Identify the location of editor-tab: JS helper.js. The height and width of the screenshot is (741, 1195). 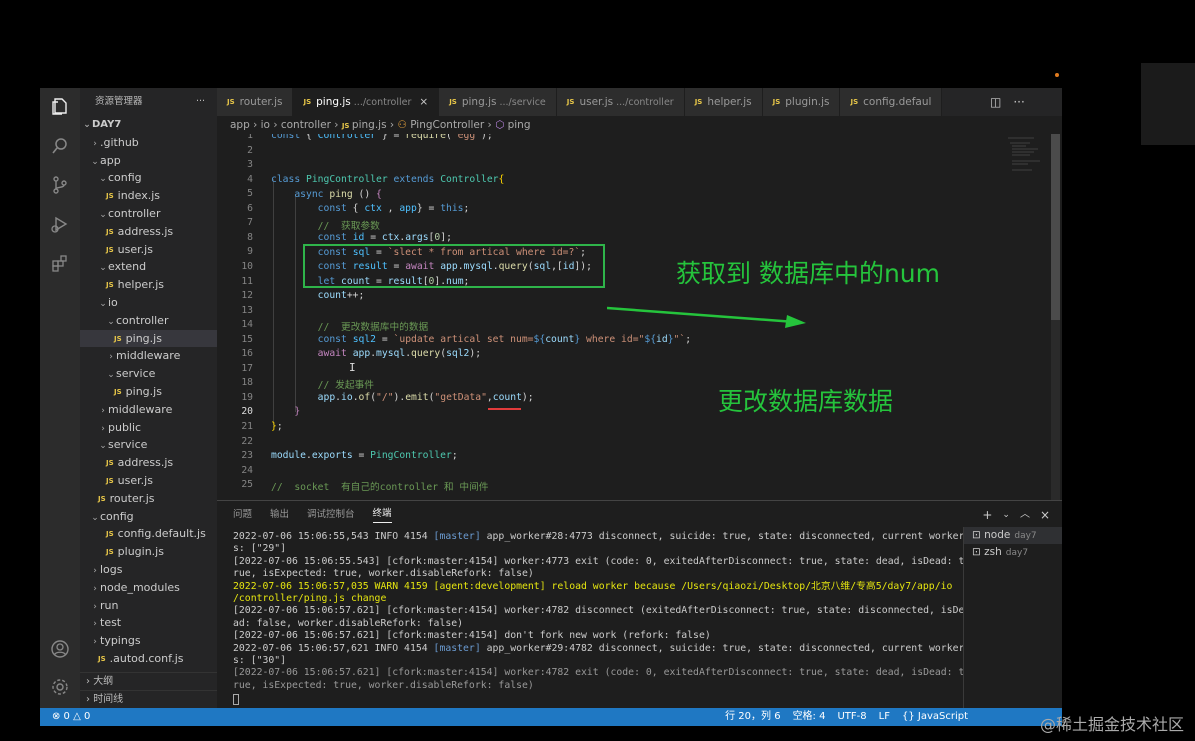
(723, 102).